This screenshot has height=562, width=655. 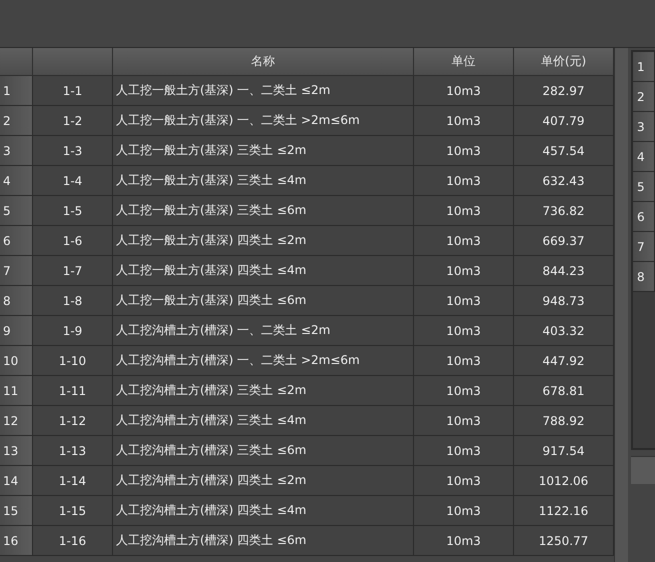 What do you see at coordinates (263, 331) in the screenshot?
I see `table-cell: 人工挖沟槽土方(槽深) 一、二类土 ≤2m` at bounding box center [263, 331].